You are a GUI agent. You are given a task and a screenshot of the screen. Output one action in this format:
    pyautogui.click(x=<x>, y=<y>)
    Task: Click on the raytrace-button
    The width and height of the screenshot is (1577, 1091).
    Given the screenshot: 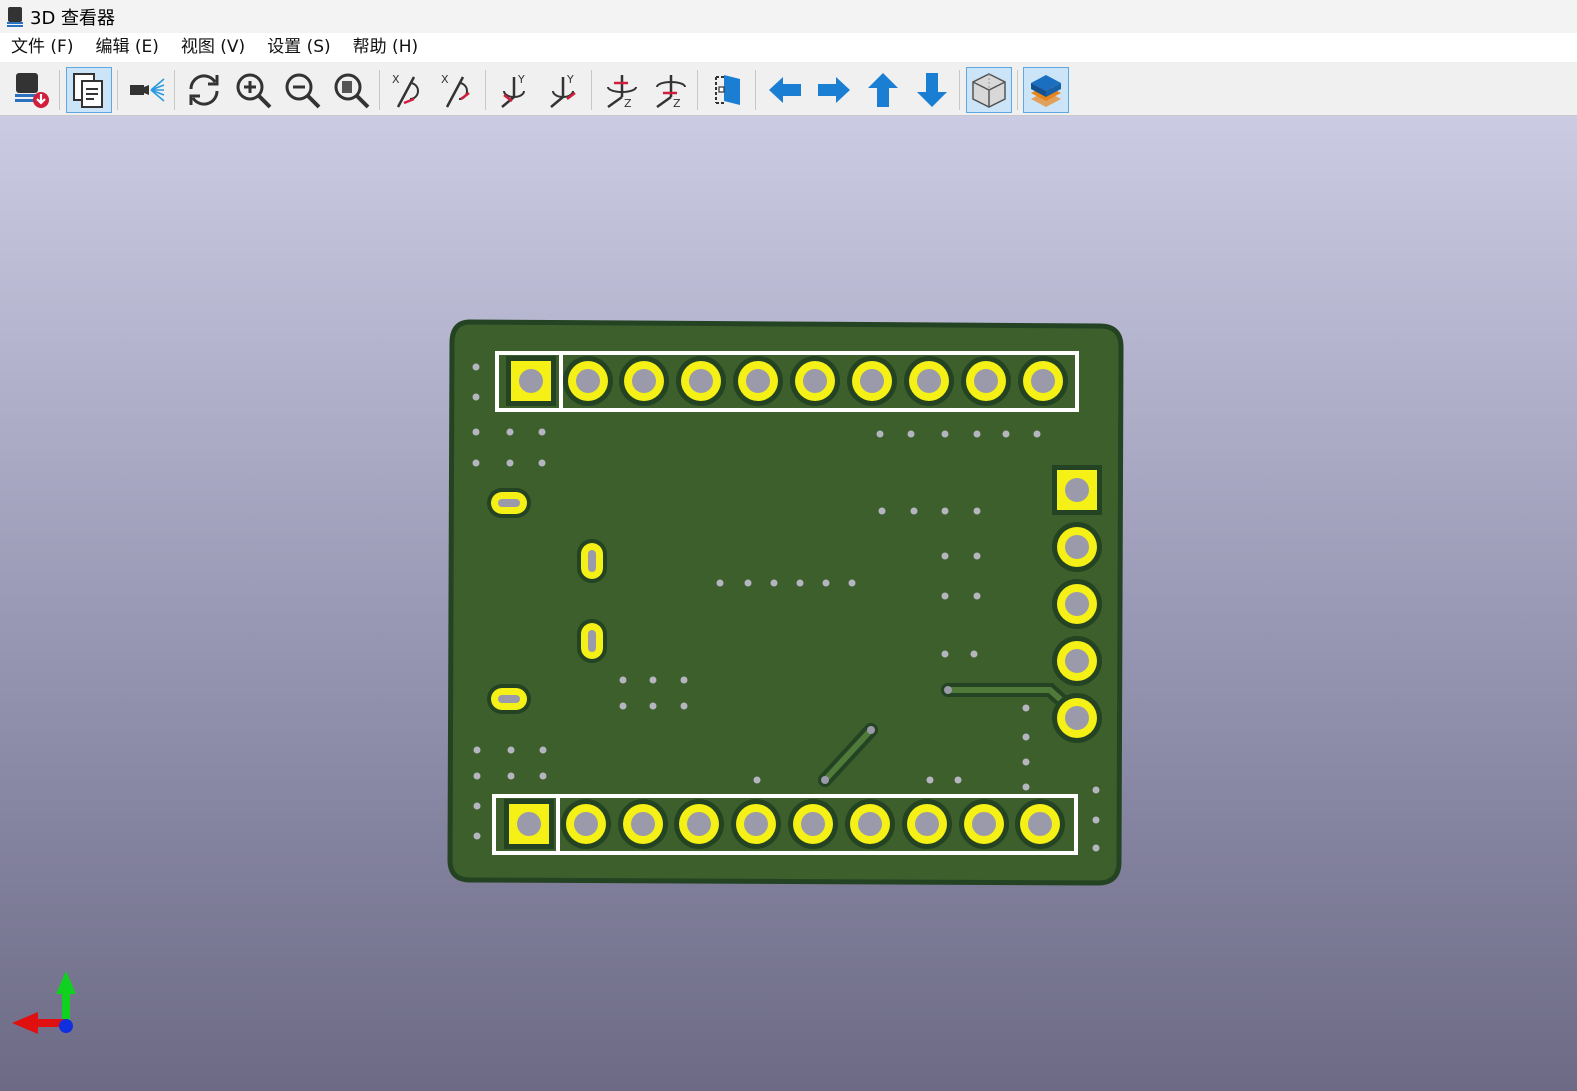 What is the action you would take?
    pyautogui.click(x=146, y=90)
    